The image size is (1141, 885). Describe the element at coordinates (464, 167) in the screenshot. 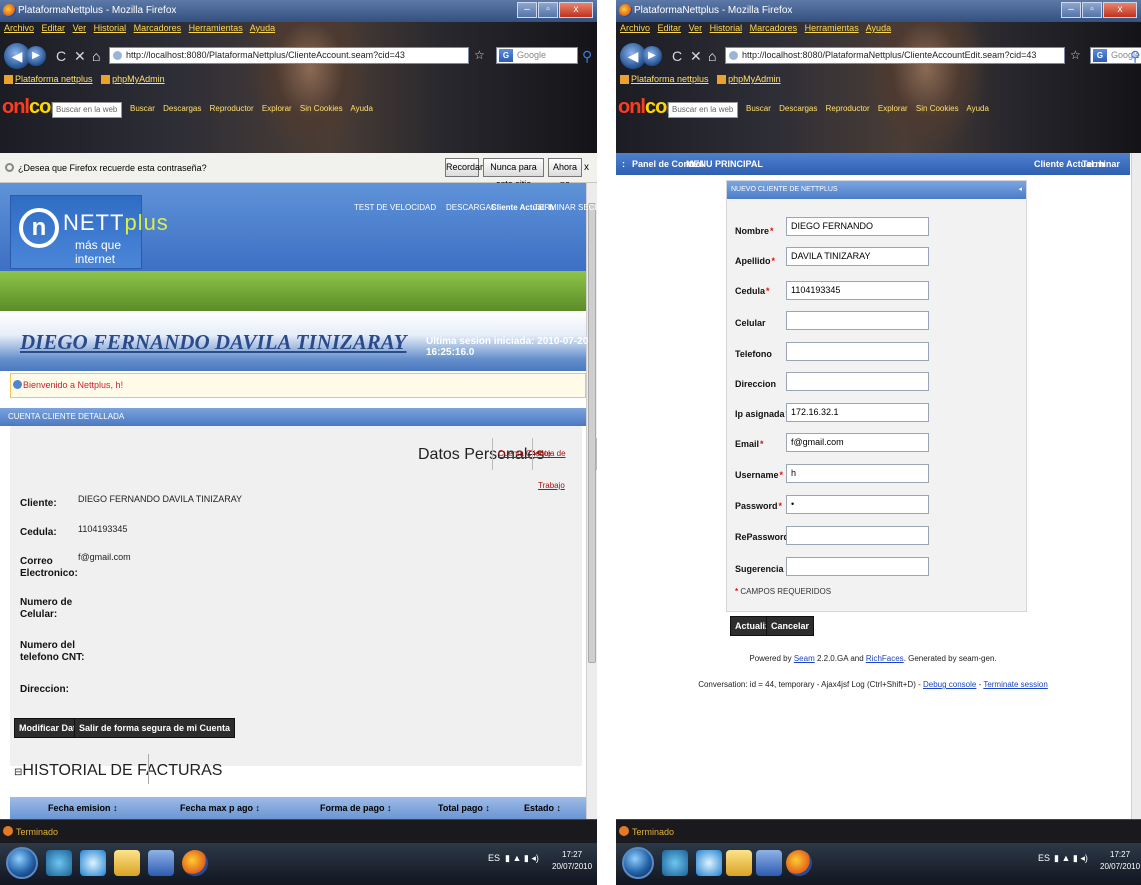

I see `remember-button: Recordar` at that location.